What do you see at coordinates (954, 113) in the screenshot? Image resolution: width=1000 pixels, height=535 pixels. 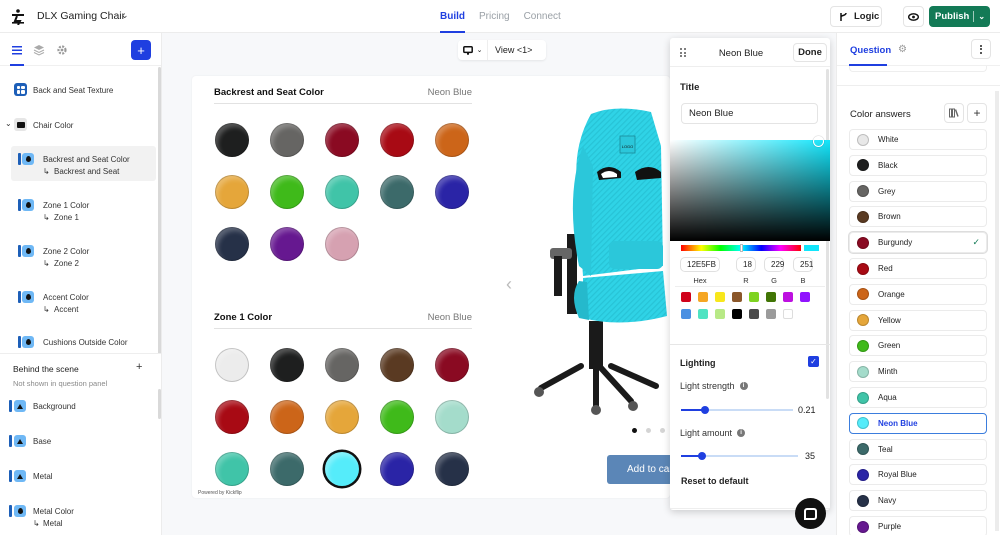 I see `color-library-button` at bounding box center [954, 113].